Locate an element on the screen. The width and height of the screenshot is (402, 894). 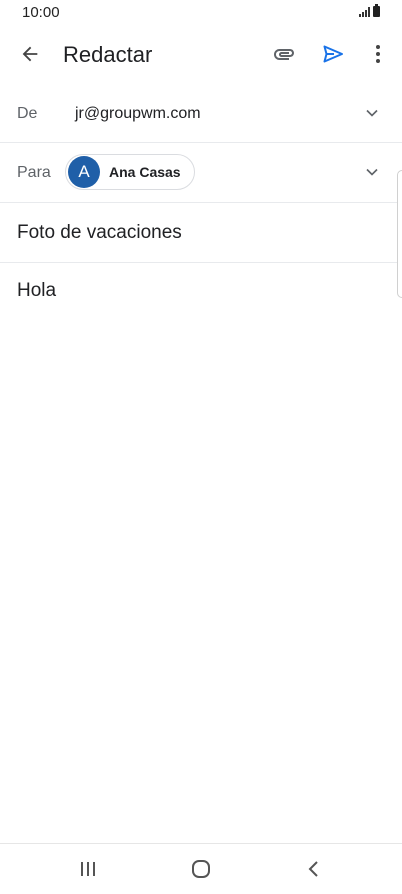
send-button is located at coordinates (333, 54).